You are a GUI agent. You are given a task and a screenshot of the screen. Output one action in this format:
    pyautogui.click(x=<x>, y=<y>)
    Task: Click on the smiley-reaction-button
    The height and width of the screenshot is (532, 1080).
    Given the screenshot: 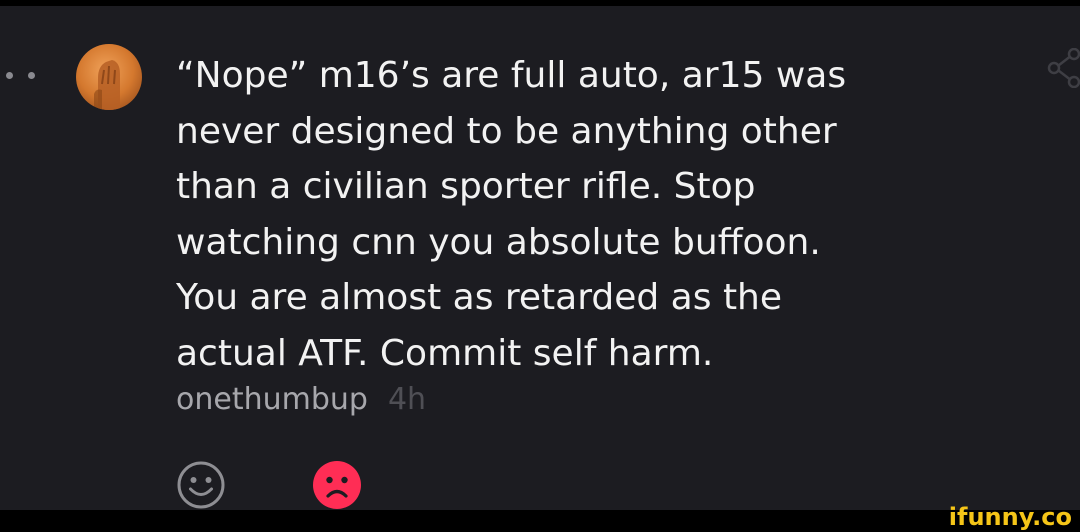 What is the action you would take?
    pyautogui.click(x=201, y=485)
    